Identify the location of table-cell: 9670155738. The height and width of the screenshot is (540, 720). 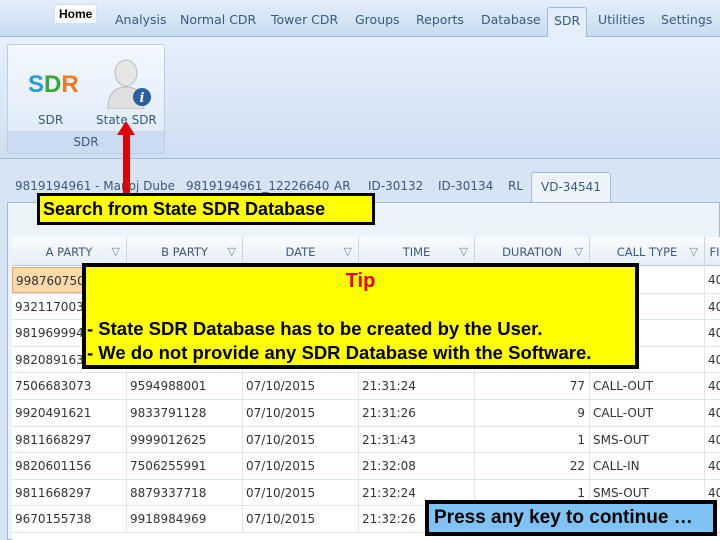
(69, 519).